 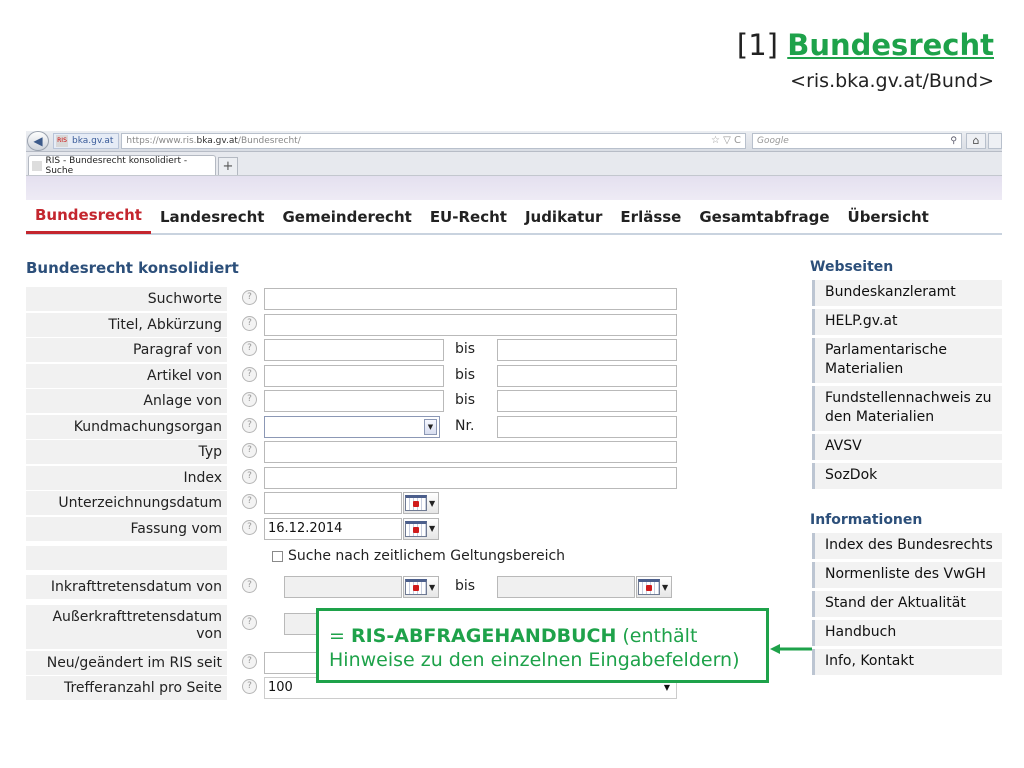 I want to click on kundmachungsorgan-select: ▼, so click(x=352, y=426).